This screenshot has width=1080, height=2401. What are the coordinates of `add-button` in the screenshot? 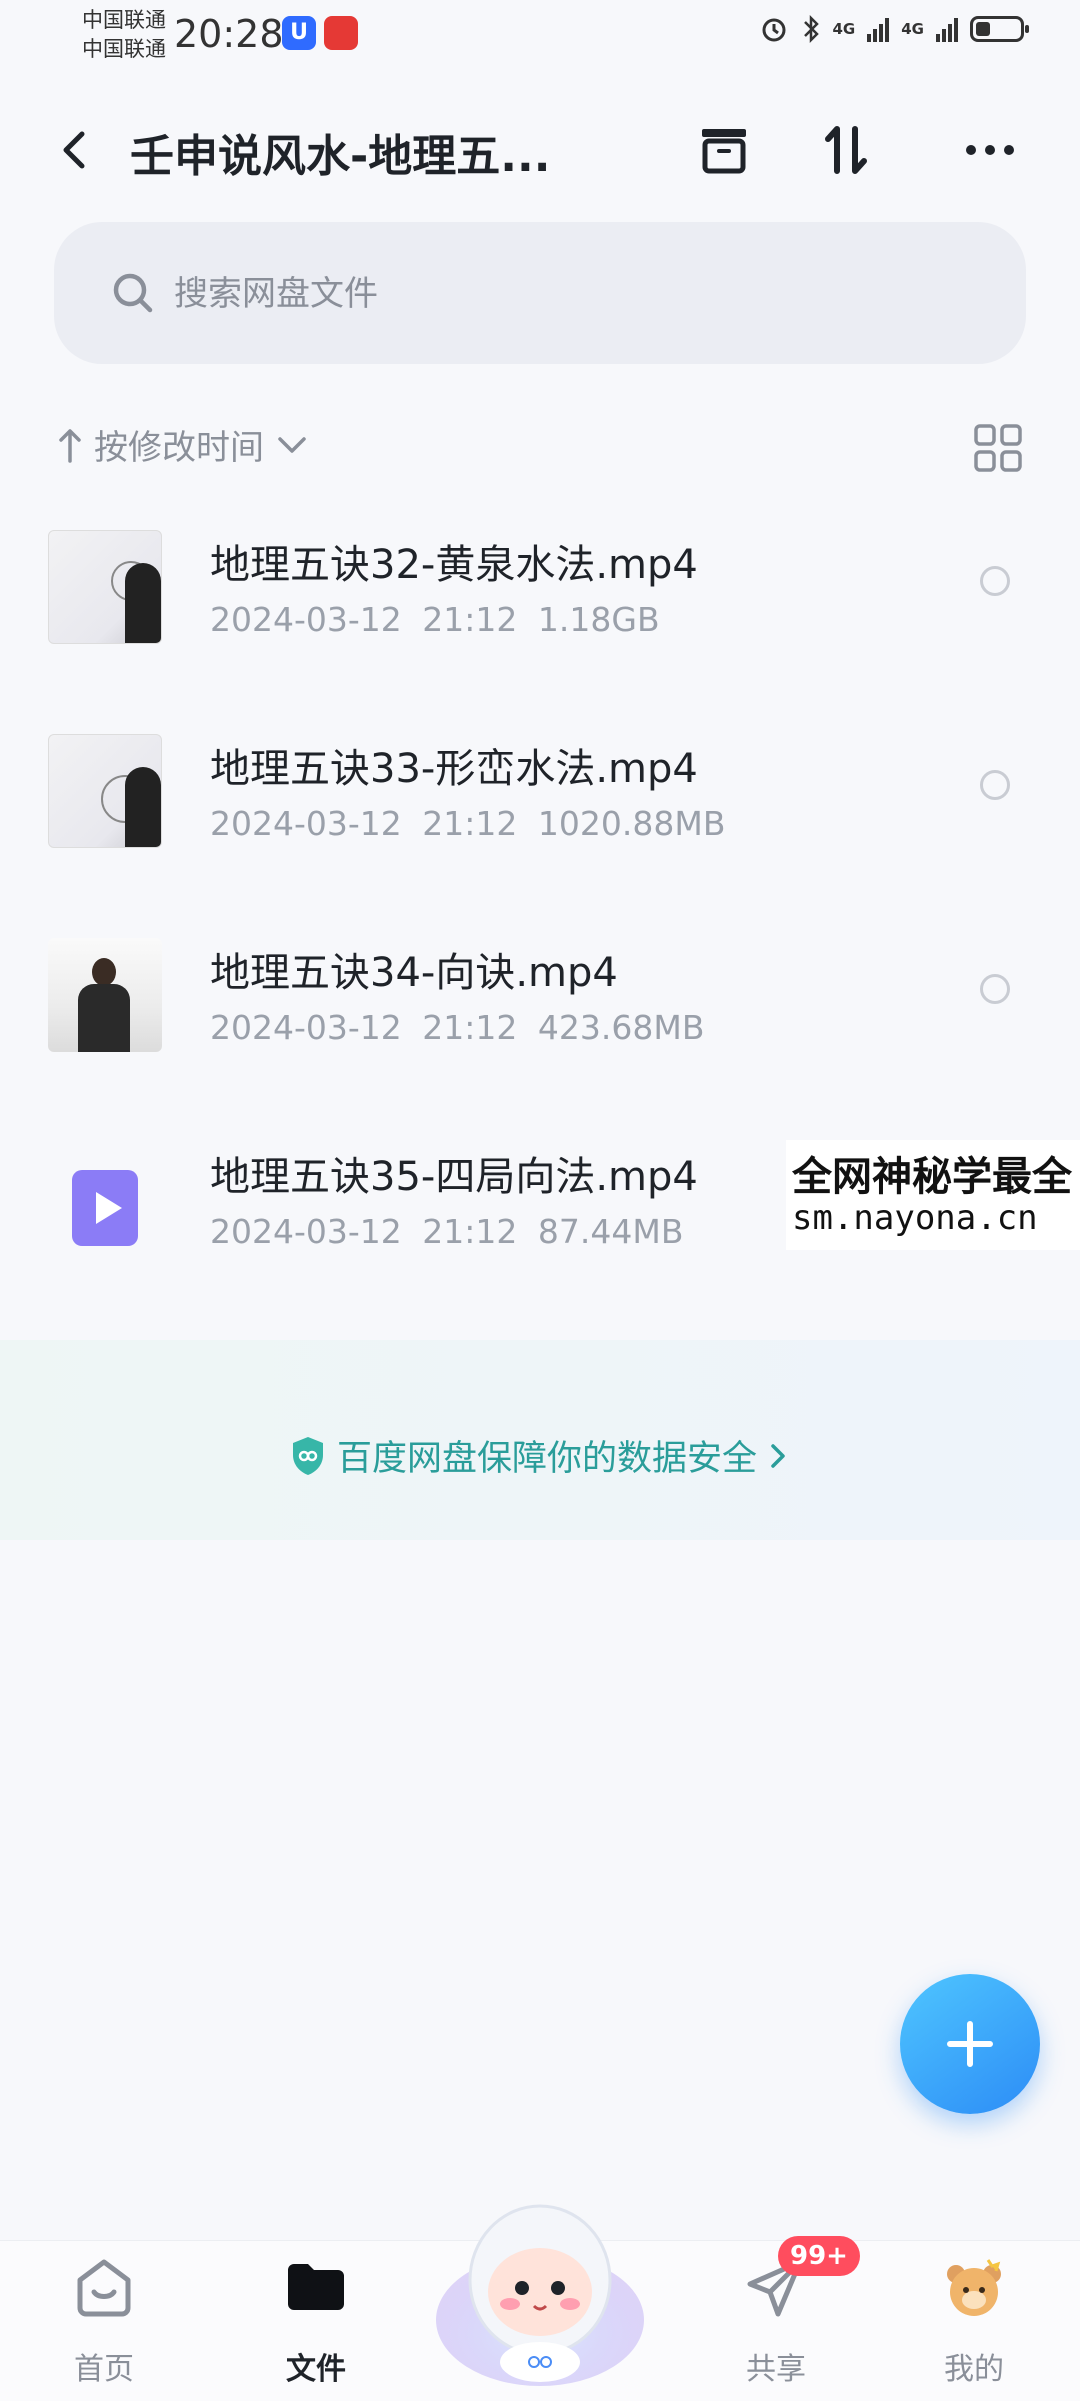 It's located at (970, 2044).